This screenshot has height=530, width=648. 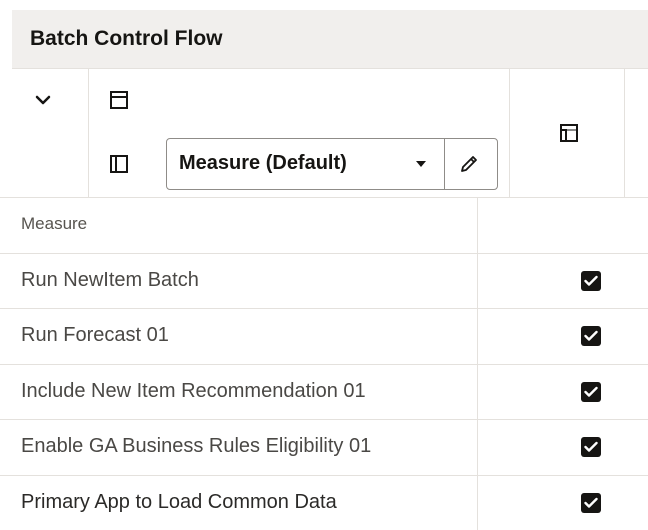 I want to click on table-row: Enable GA Business Rules Eligibility 01, so click(x=324, y=447).